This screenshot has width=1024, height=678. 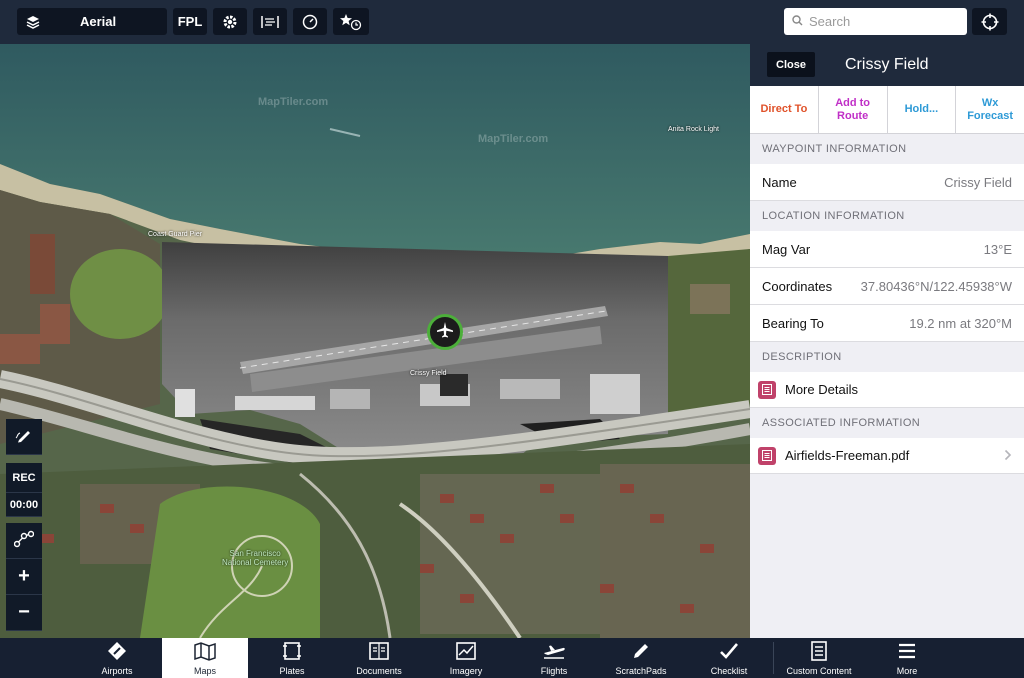 I want to click on direct-to-button: Direct To, so click(x=784, y=109).